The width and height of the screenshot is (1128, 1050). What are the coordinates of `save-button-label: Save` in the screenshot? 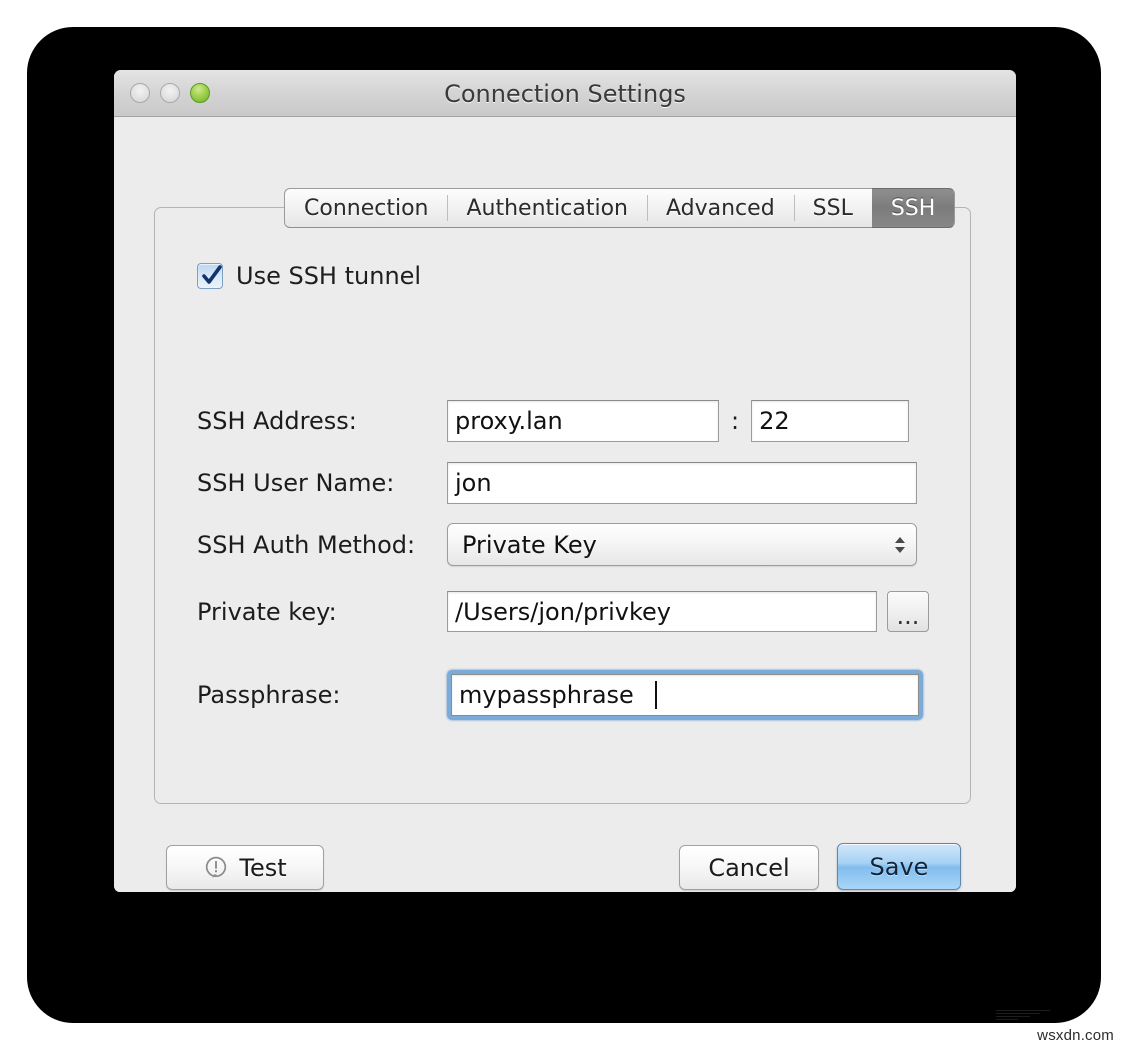 It's located at (899, 866).